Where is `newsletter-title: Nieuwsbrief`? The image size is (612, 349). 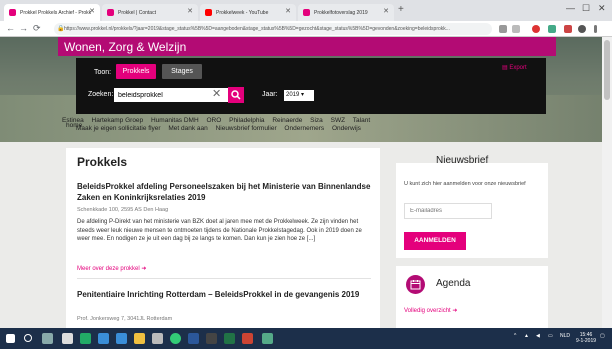 newsletter-title: Nieuwsbrief is located at coordinates (462, 160).